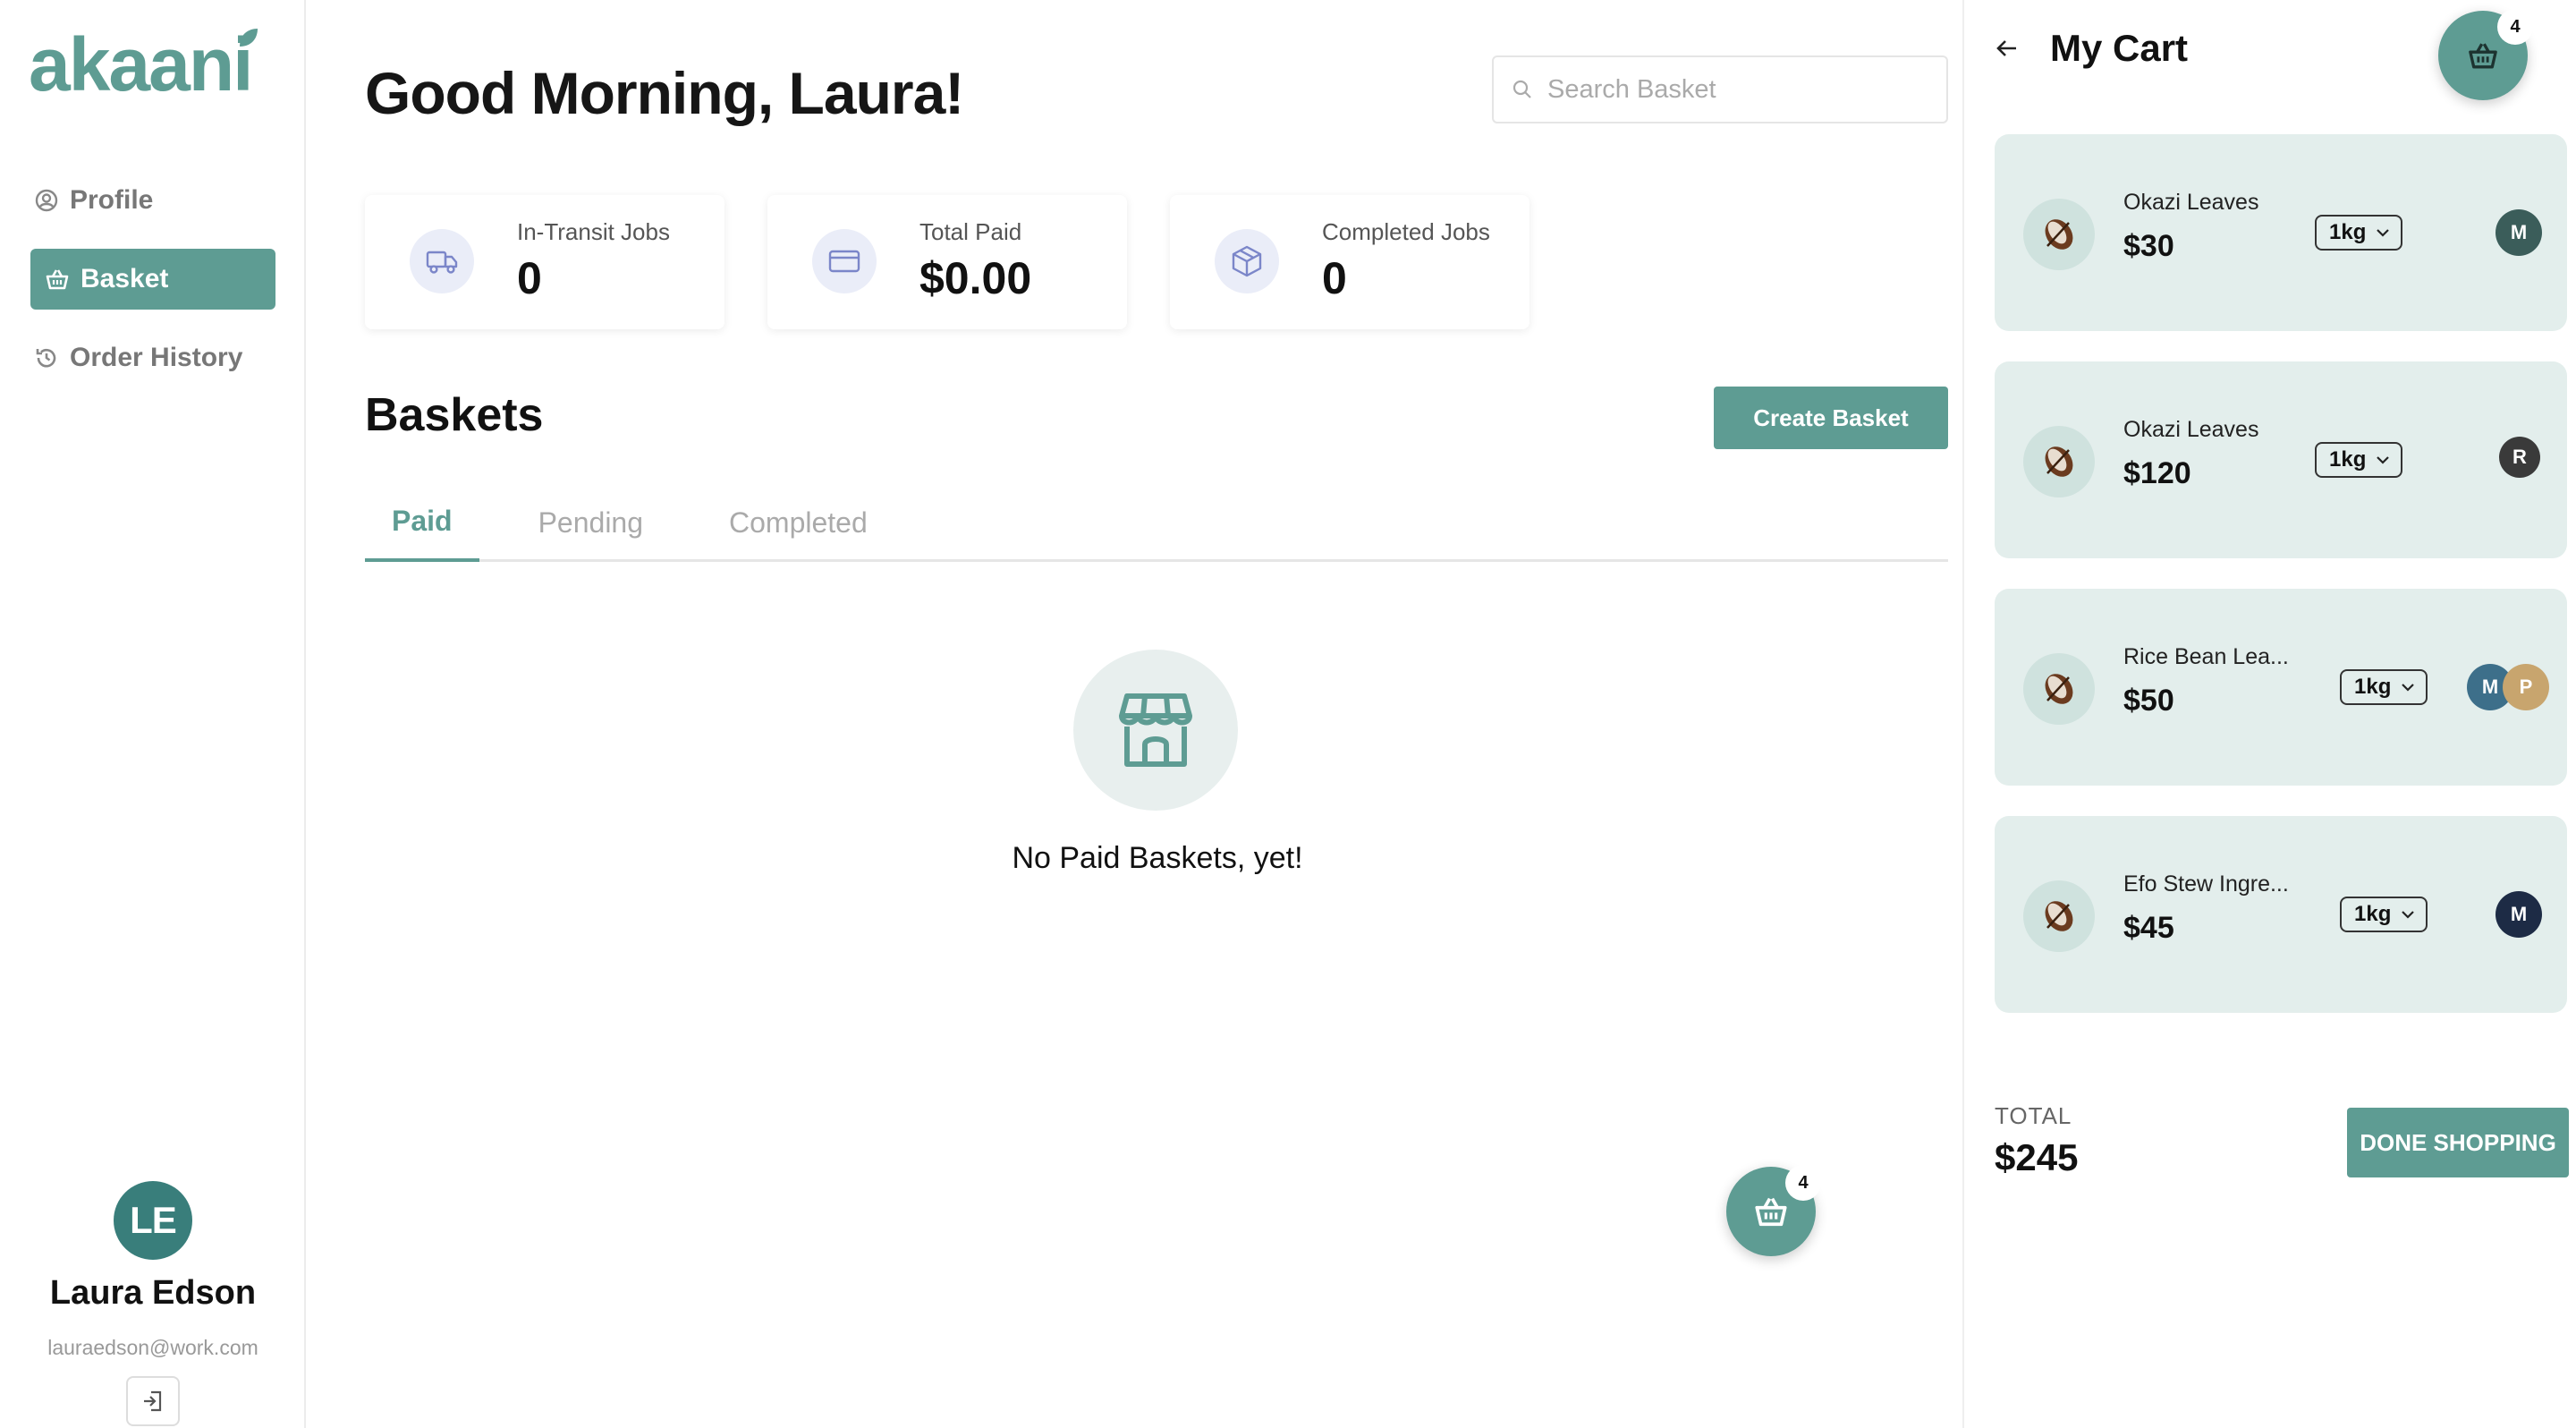 Image resolution: width=2576 pixels, height=1428 pixels. Describe the element at coordinates (591, 522) in the screenshot. I see `tab-pending: Pending` at that location.